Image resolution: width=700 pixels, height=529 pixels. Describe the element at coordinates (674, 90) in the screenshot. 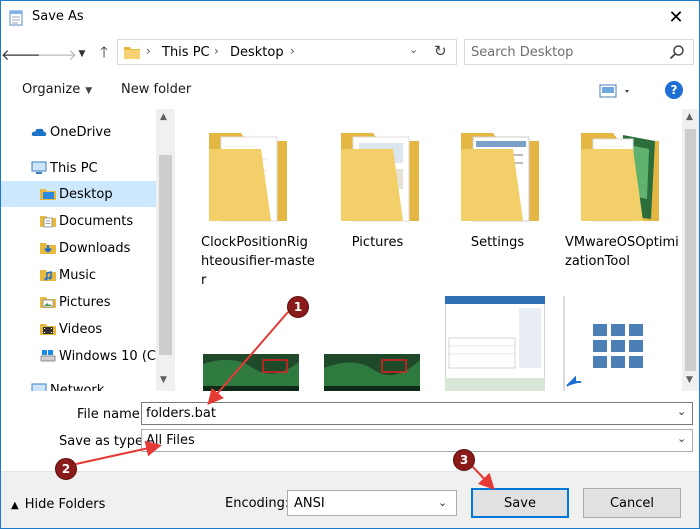

I see `help-button: ?` at that location.